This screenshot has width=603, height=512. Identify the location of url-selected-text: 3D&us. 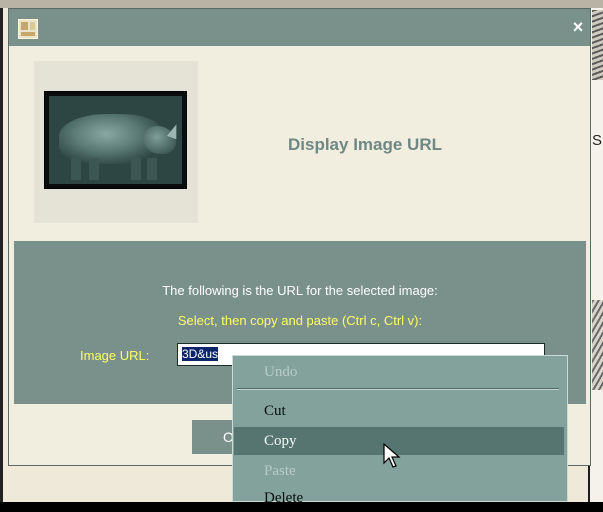
(200, 354).